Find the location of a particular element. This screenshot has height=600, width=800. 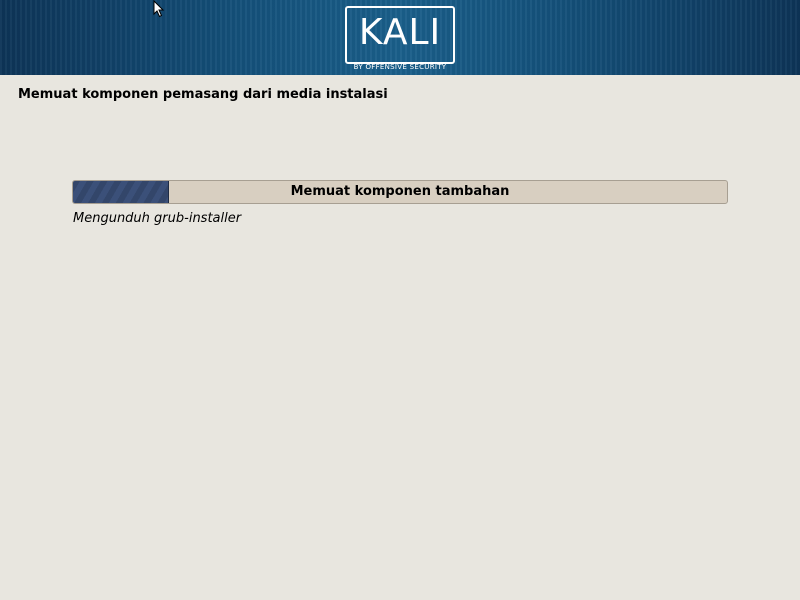

kali-banner: KALI BY OFFENSIVE SECURITY is located at coordinates (400, 37).